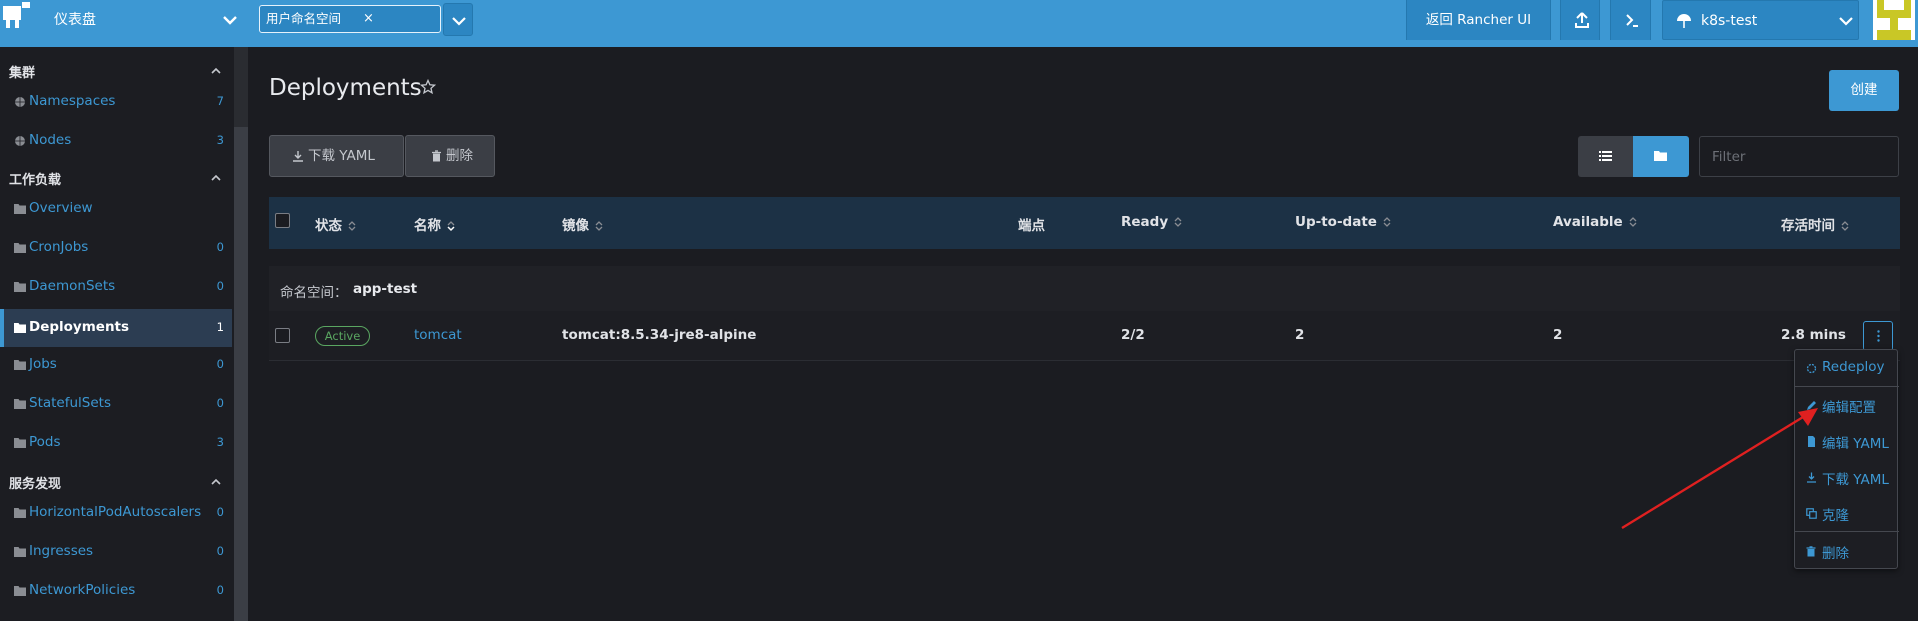 The image size is (1918, 621). I want to click on sidebar-item-daemonsets: DaemonSets 0, so click(116, 287).